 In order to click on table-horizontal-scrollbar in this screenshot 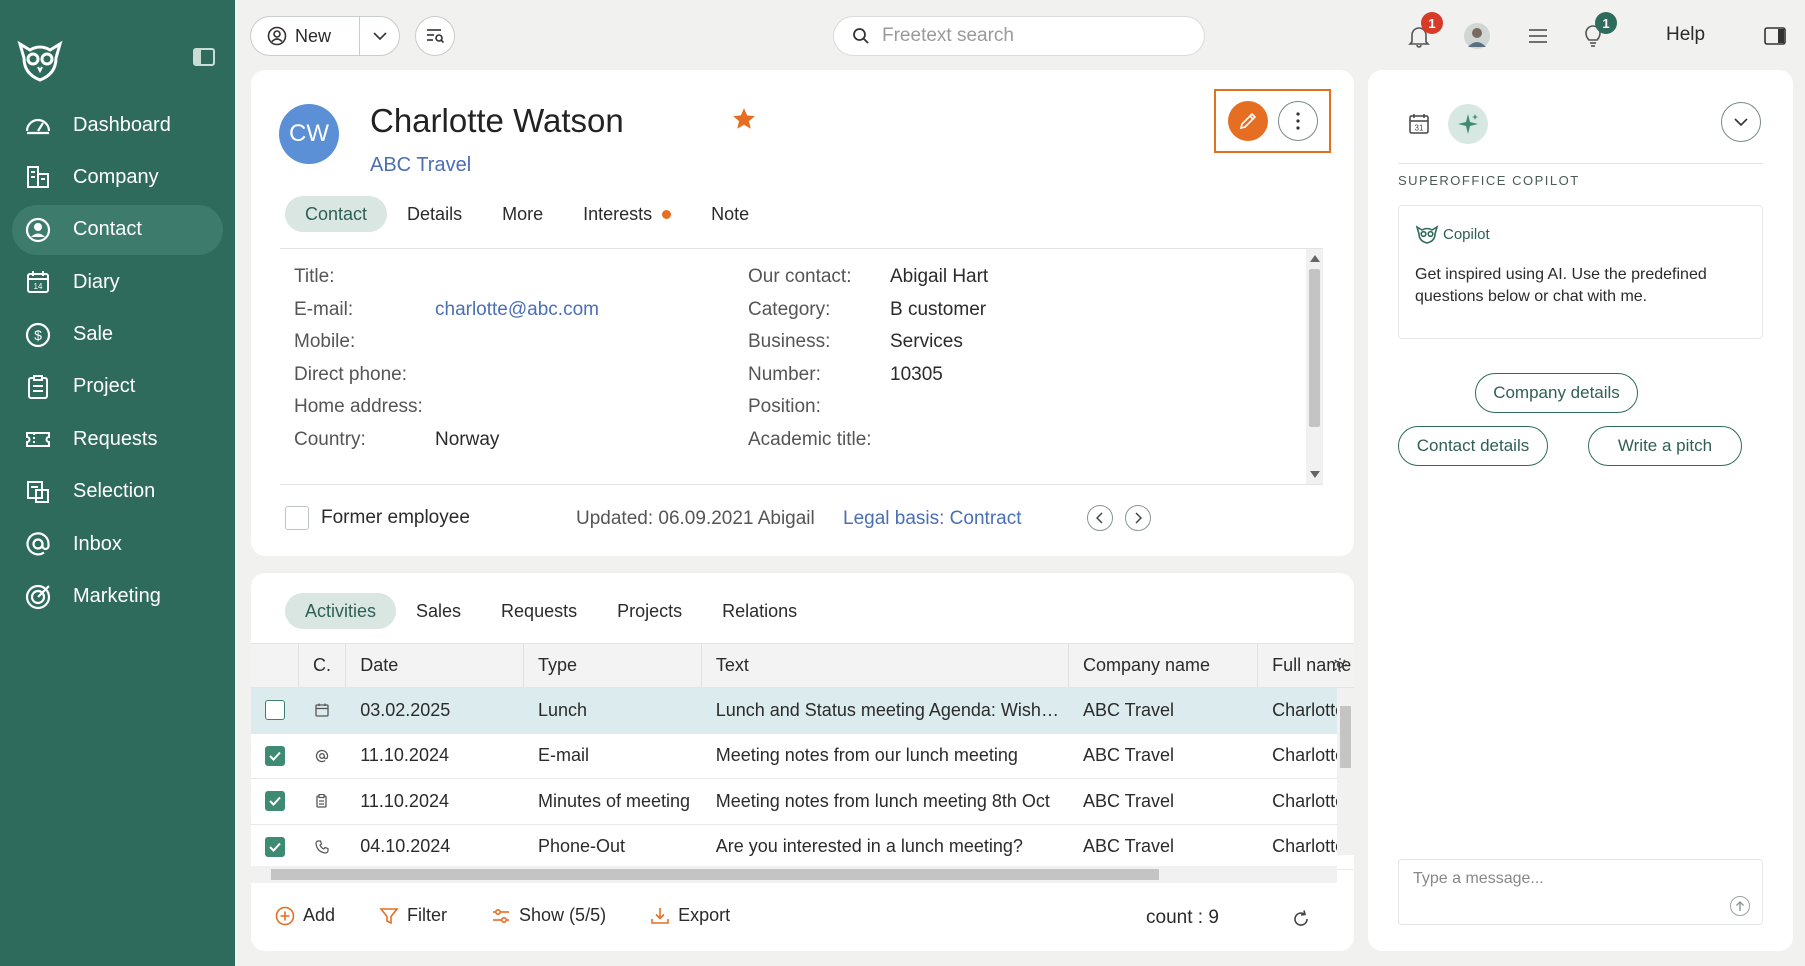, I will do `click(794, 874)`.